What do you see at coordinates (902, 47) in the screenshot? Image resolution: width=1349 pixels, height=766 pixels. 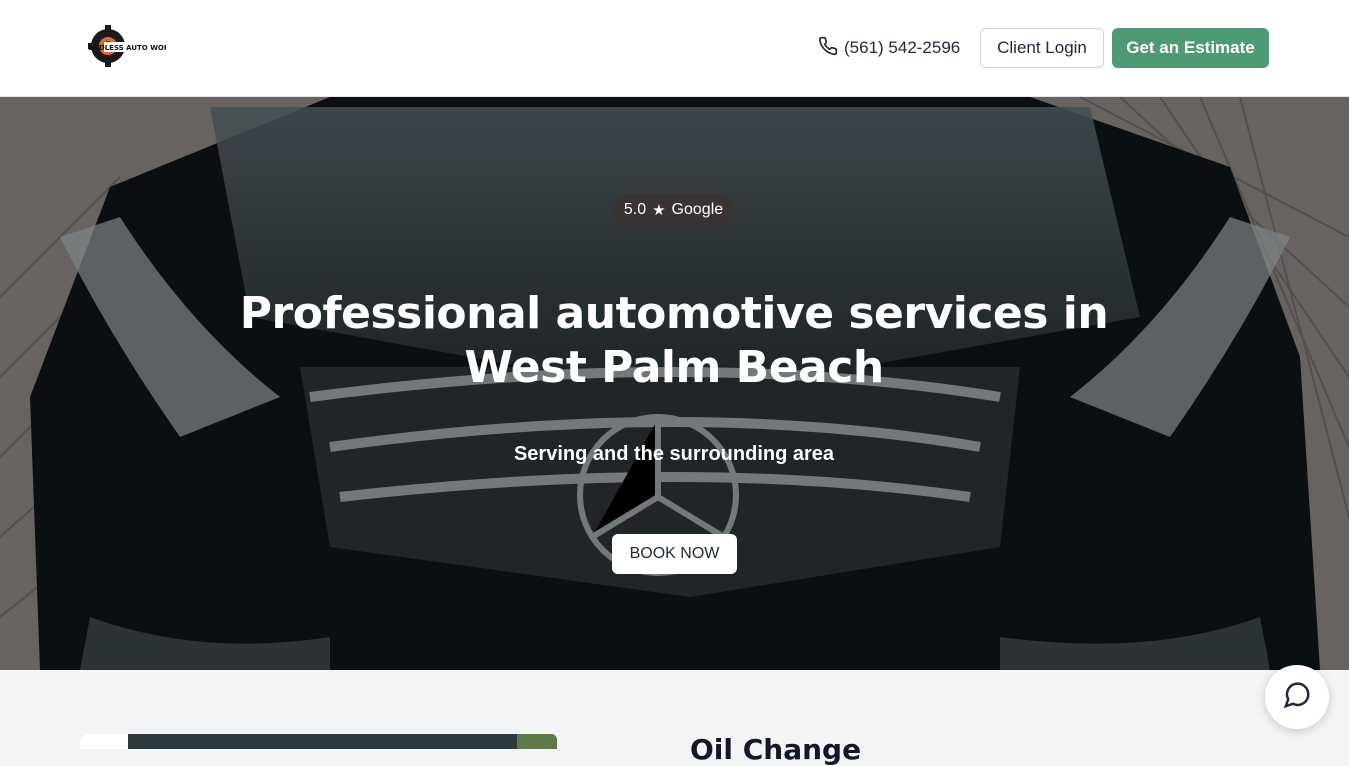 I see `phone-number: (561) 542-2596` at bounding box center [902, 47].